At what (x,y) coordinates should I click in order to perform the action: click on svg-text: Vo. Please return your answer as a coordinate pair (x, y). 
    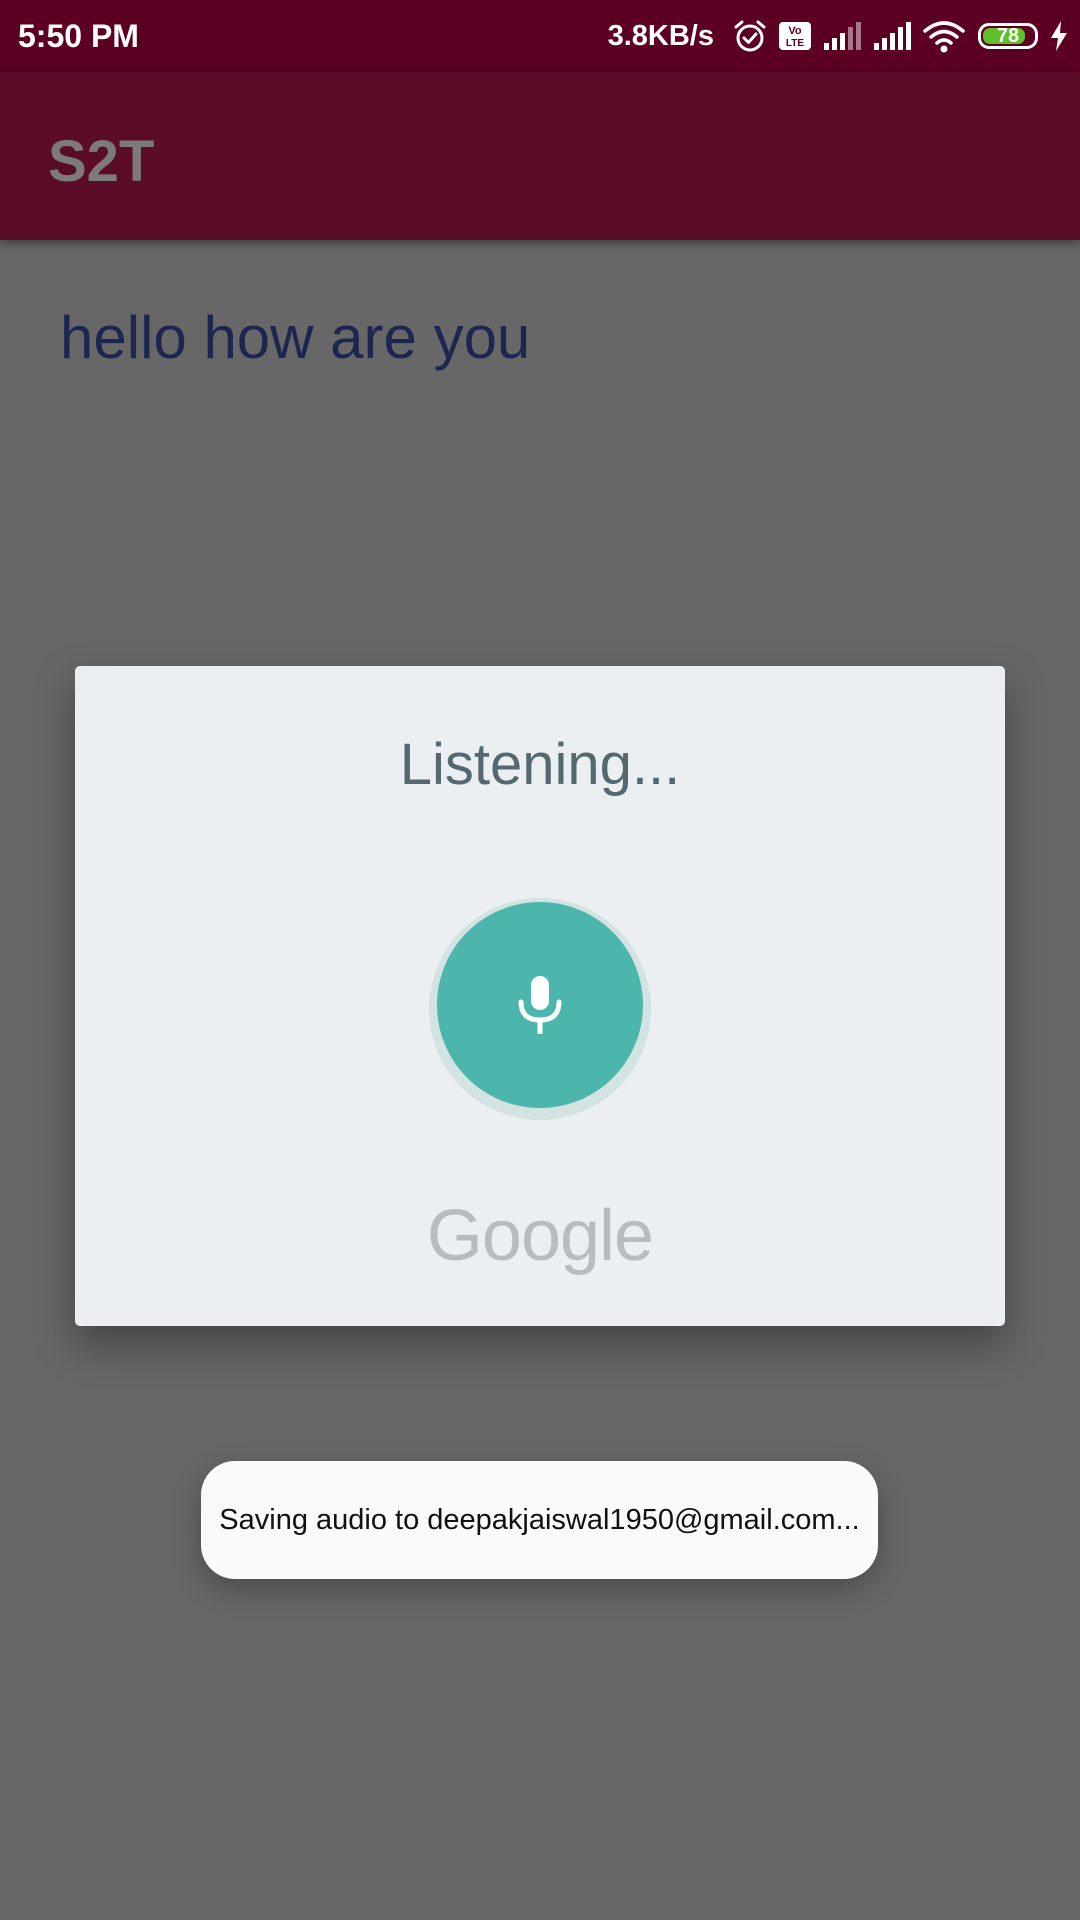
    Looking at the image, I should click on (795, 31).